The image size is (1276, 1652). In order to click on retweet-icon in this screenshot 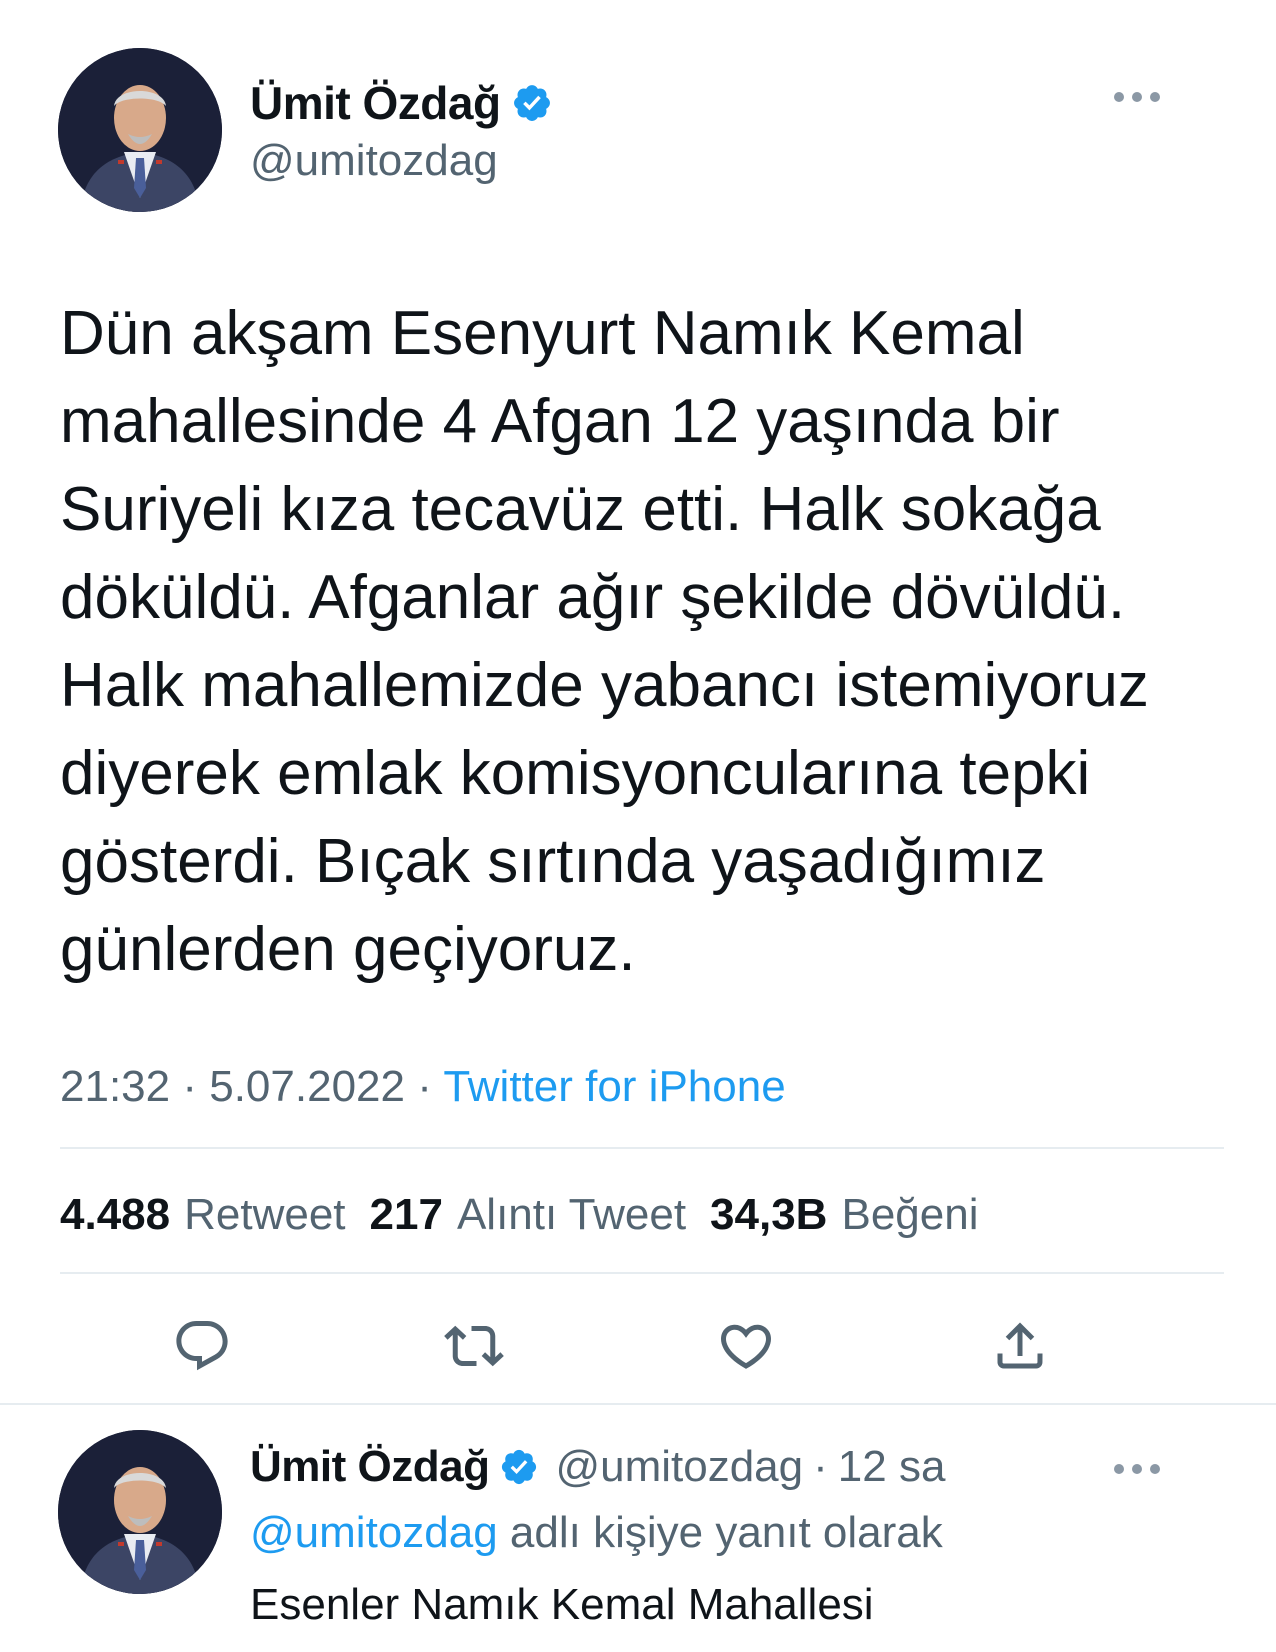, I will do `click(474, 1346)`.